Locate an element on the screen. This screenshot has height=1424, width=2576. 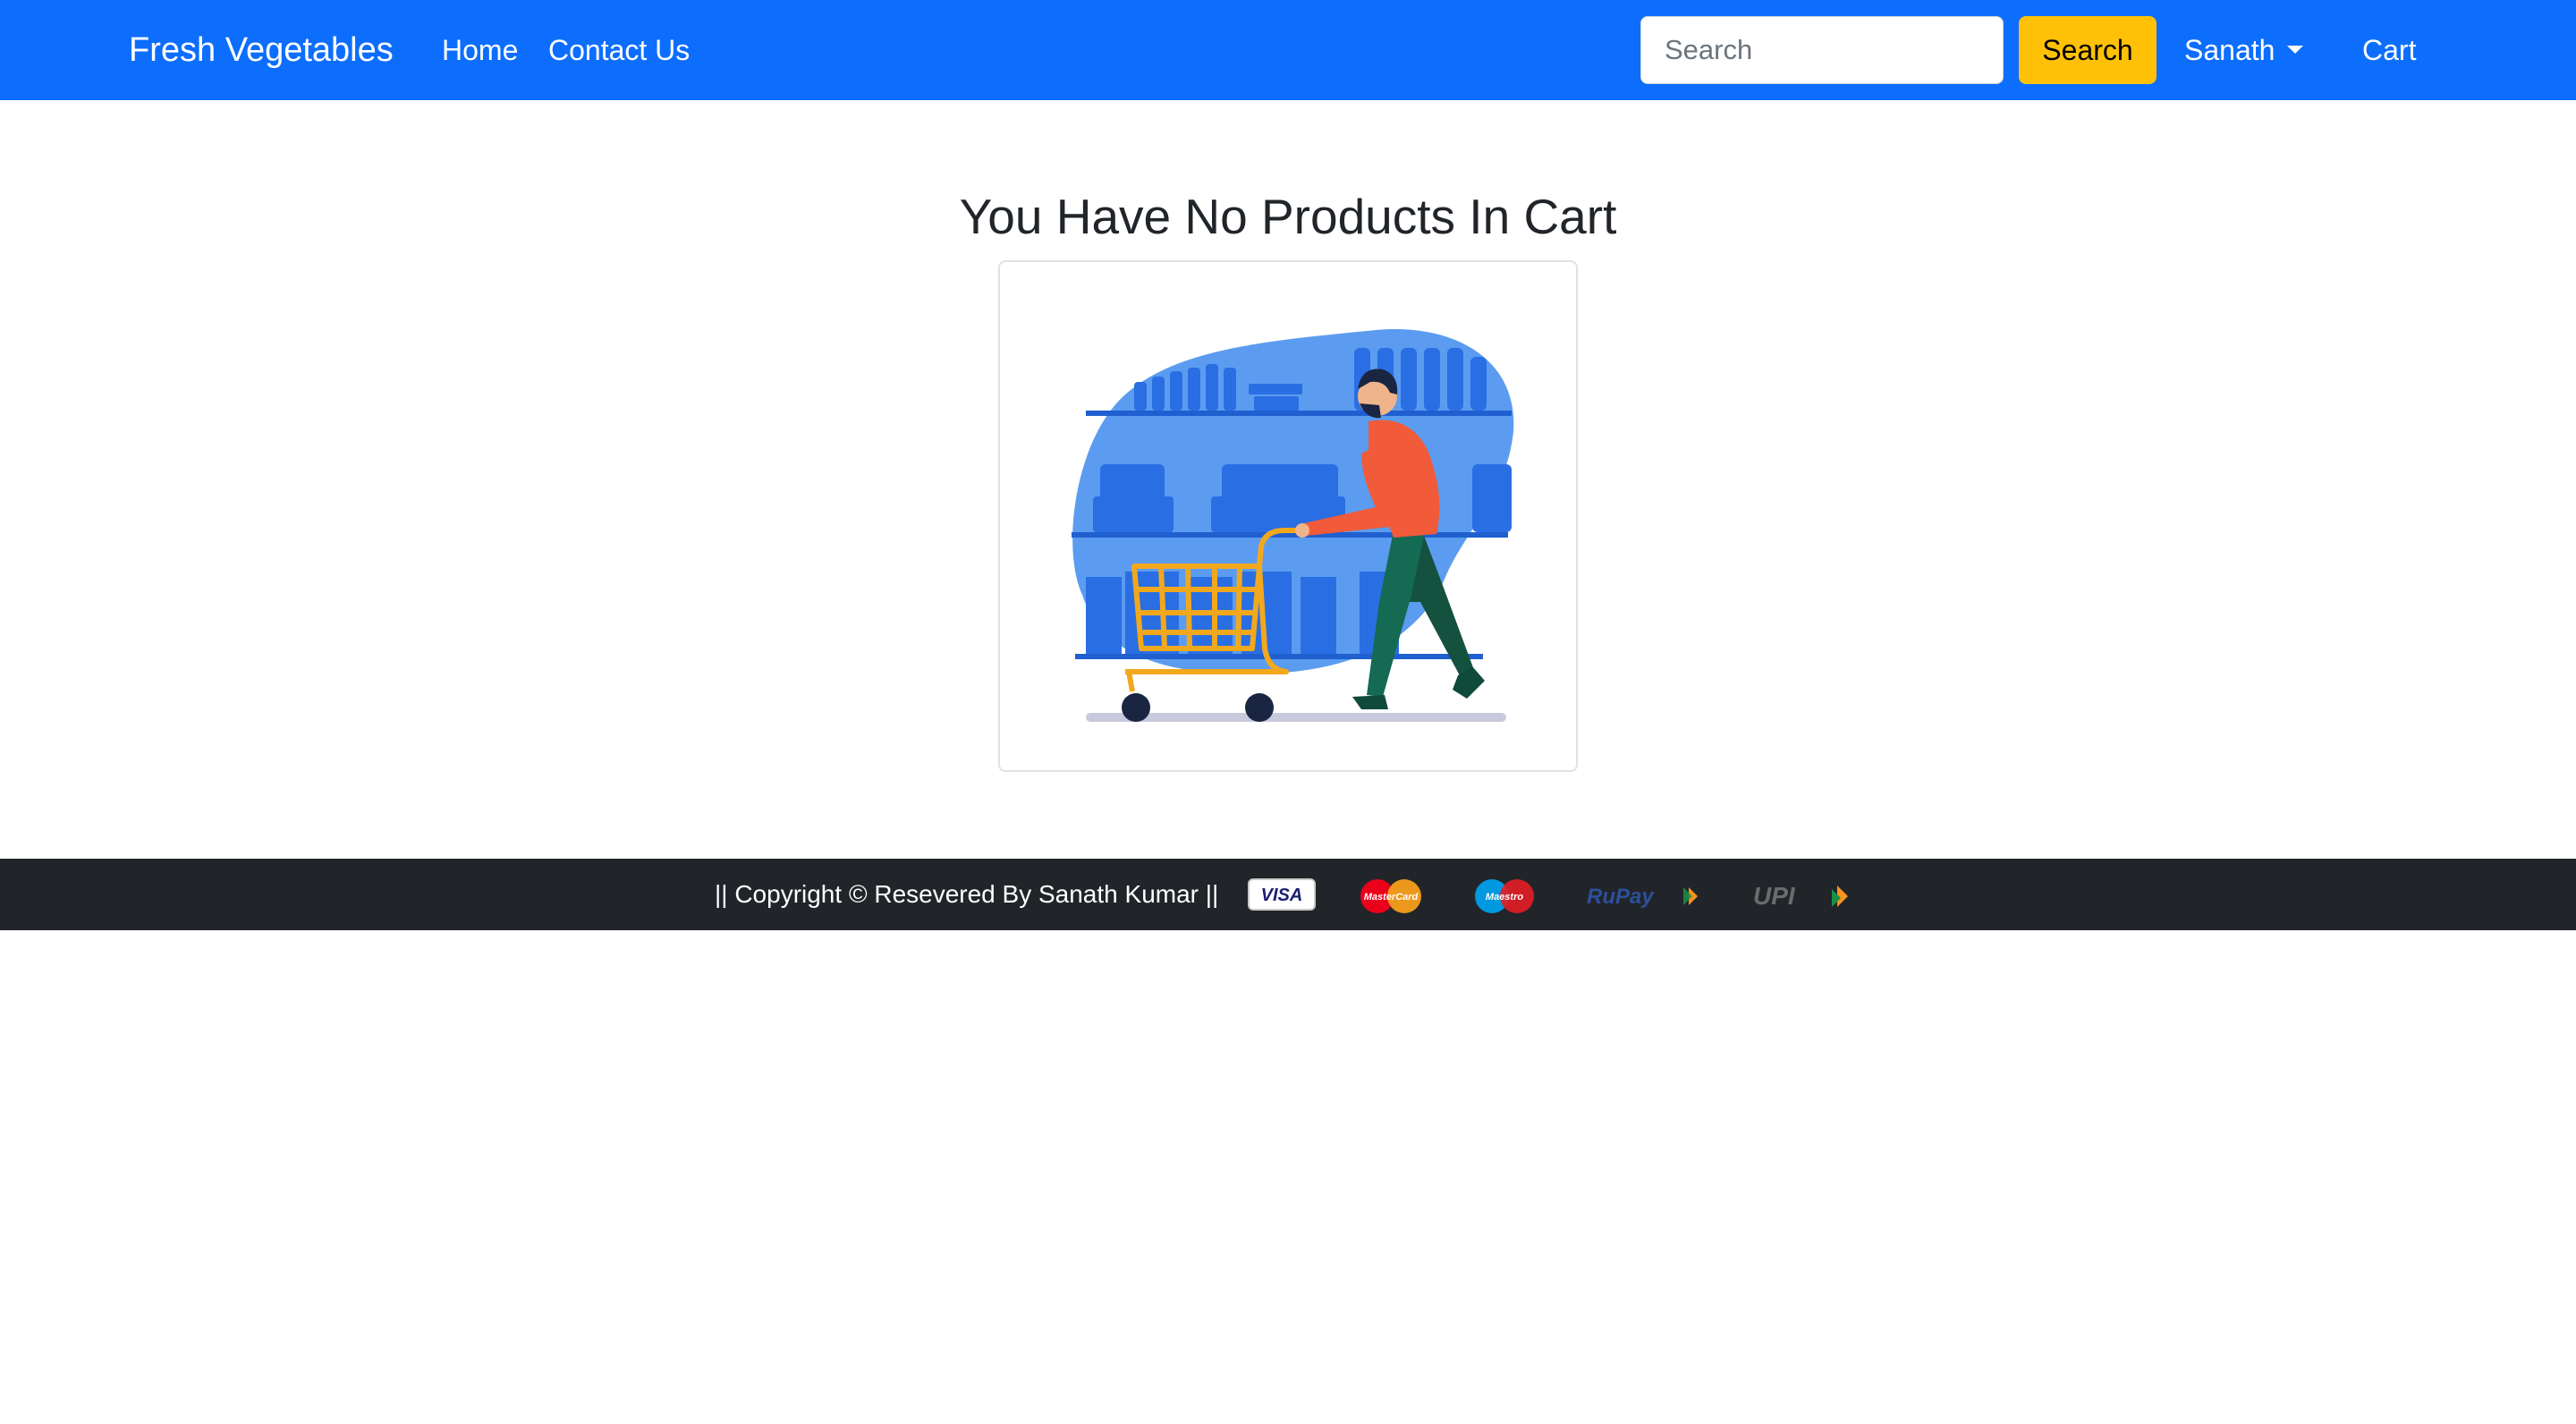
search-button: Search is located at coordinates (2088, 50).